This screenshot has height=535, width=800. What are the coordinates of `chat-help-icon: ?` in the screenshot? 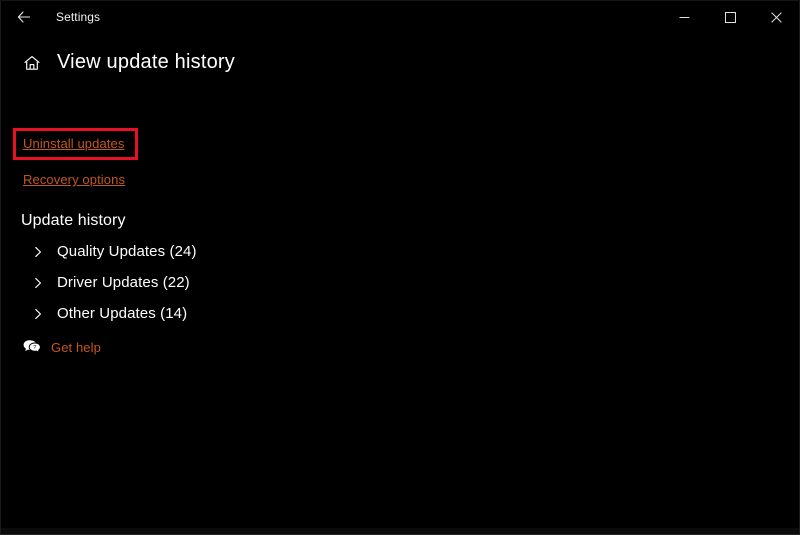 It's located at (32, 347).